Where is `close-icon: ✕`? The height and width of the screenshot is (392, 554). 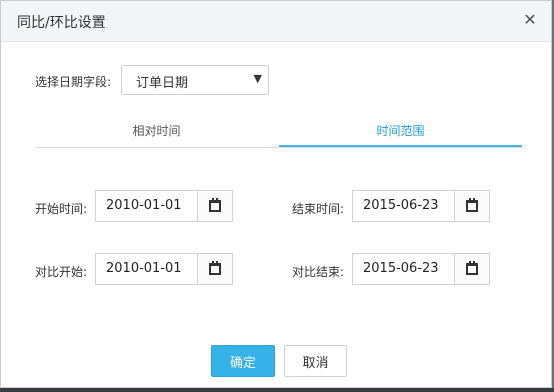 close-icon: ✕ is located at coordinates (530, 19).